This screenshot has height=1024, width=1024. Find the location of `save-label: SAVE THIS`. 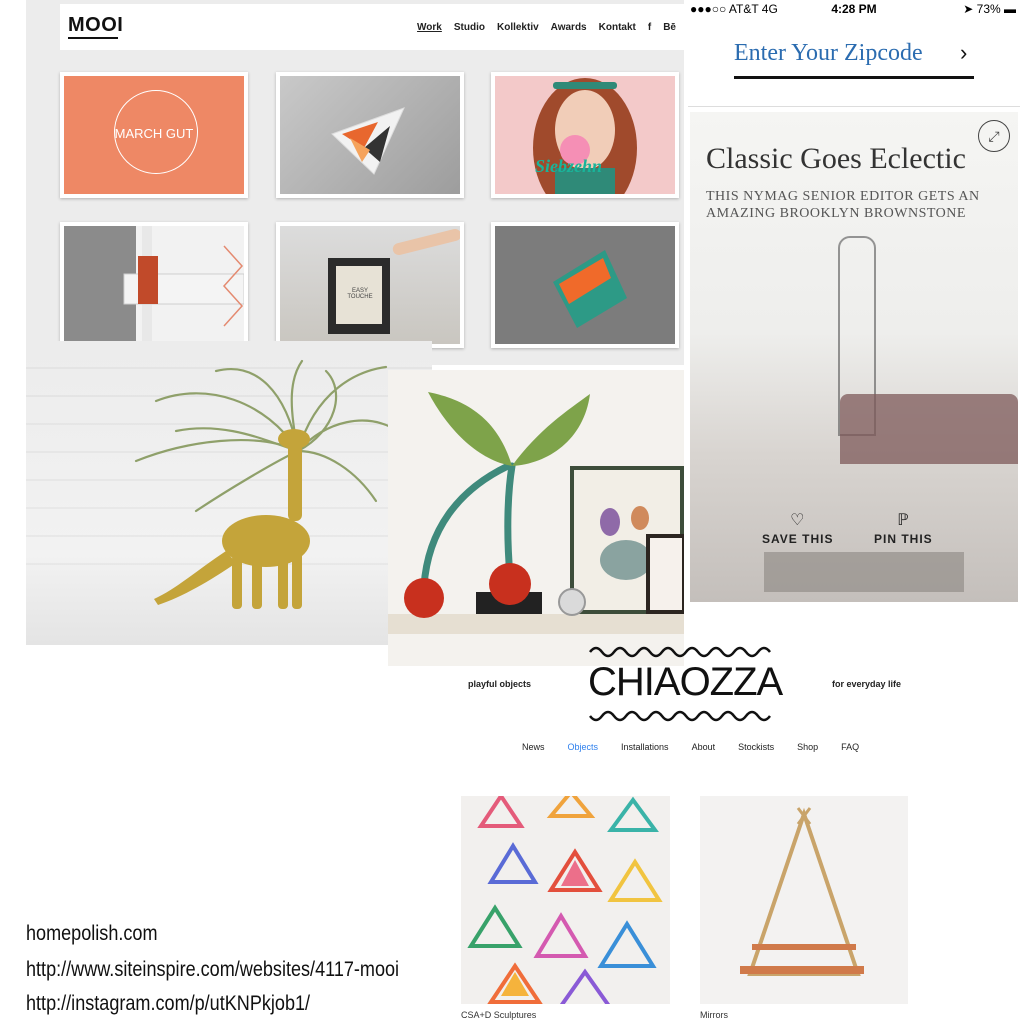

save-label: SAVE THIS is located at coordinates (798, 539).